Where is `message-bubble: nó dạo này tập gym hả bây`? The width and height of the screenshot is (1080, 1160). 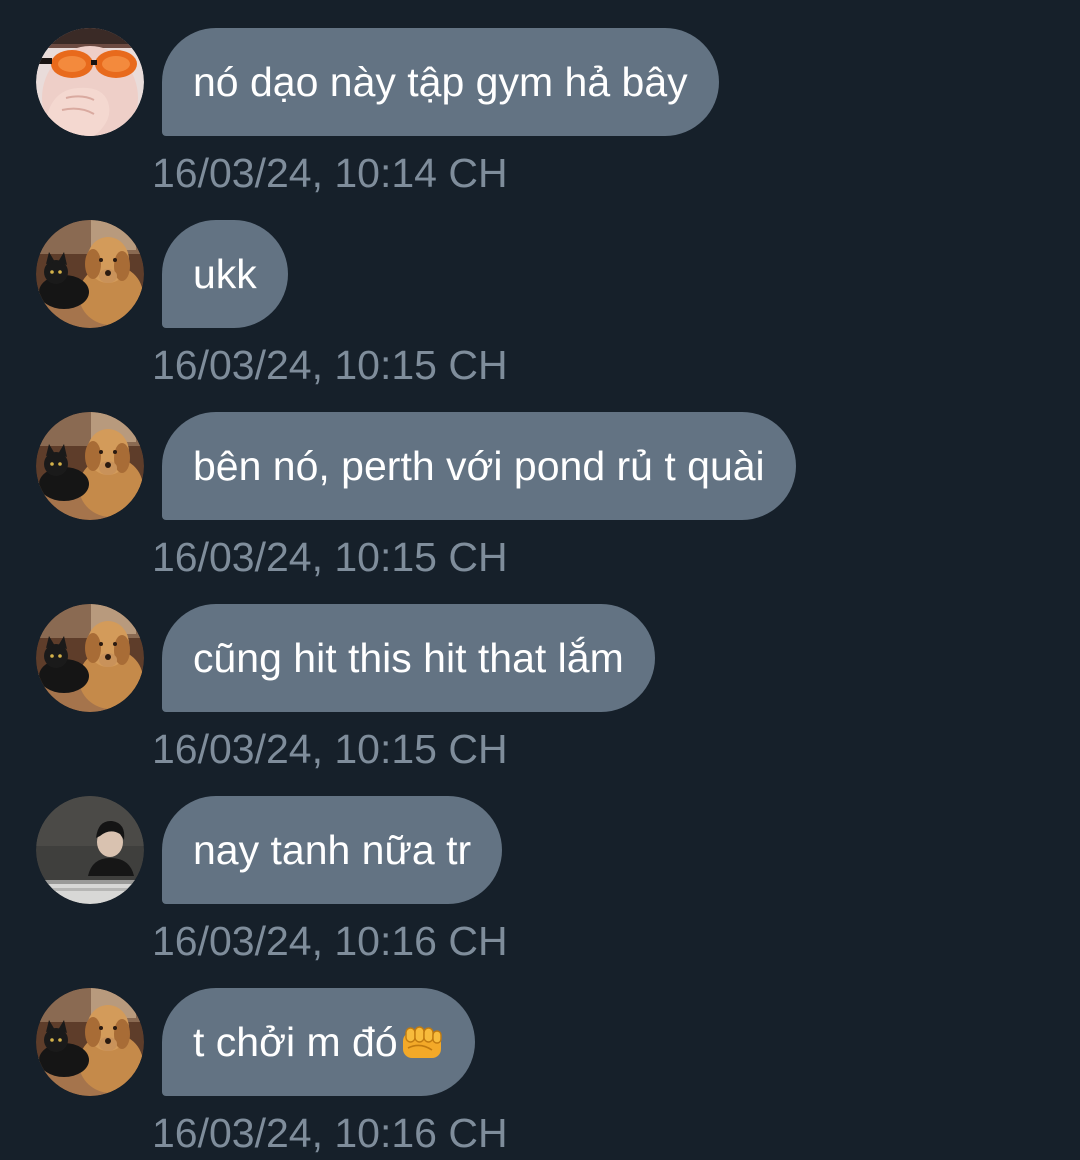
message-bubble: nó dạo này tập gym hả bây is located at coordinates (440, 82).